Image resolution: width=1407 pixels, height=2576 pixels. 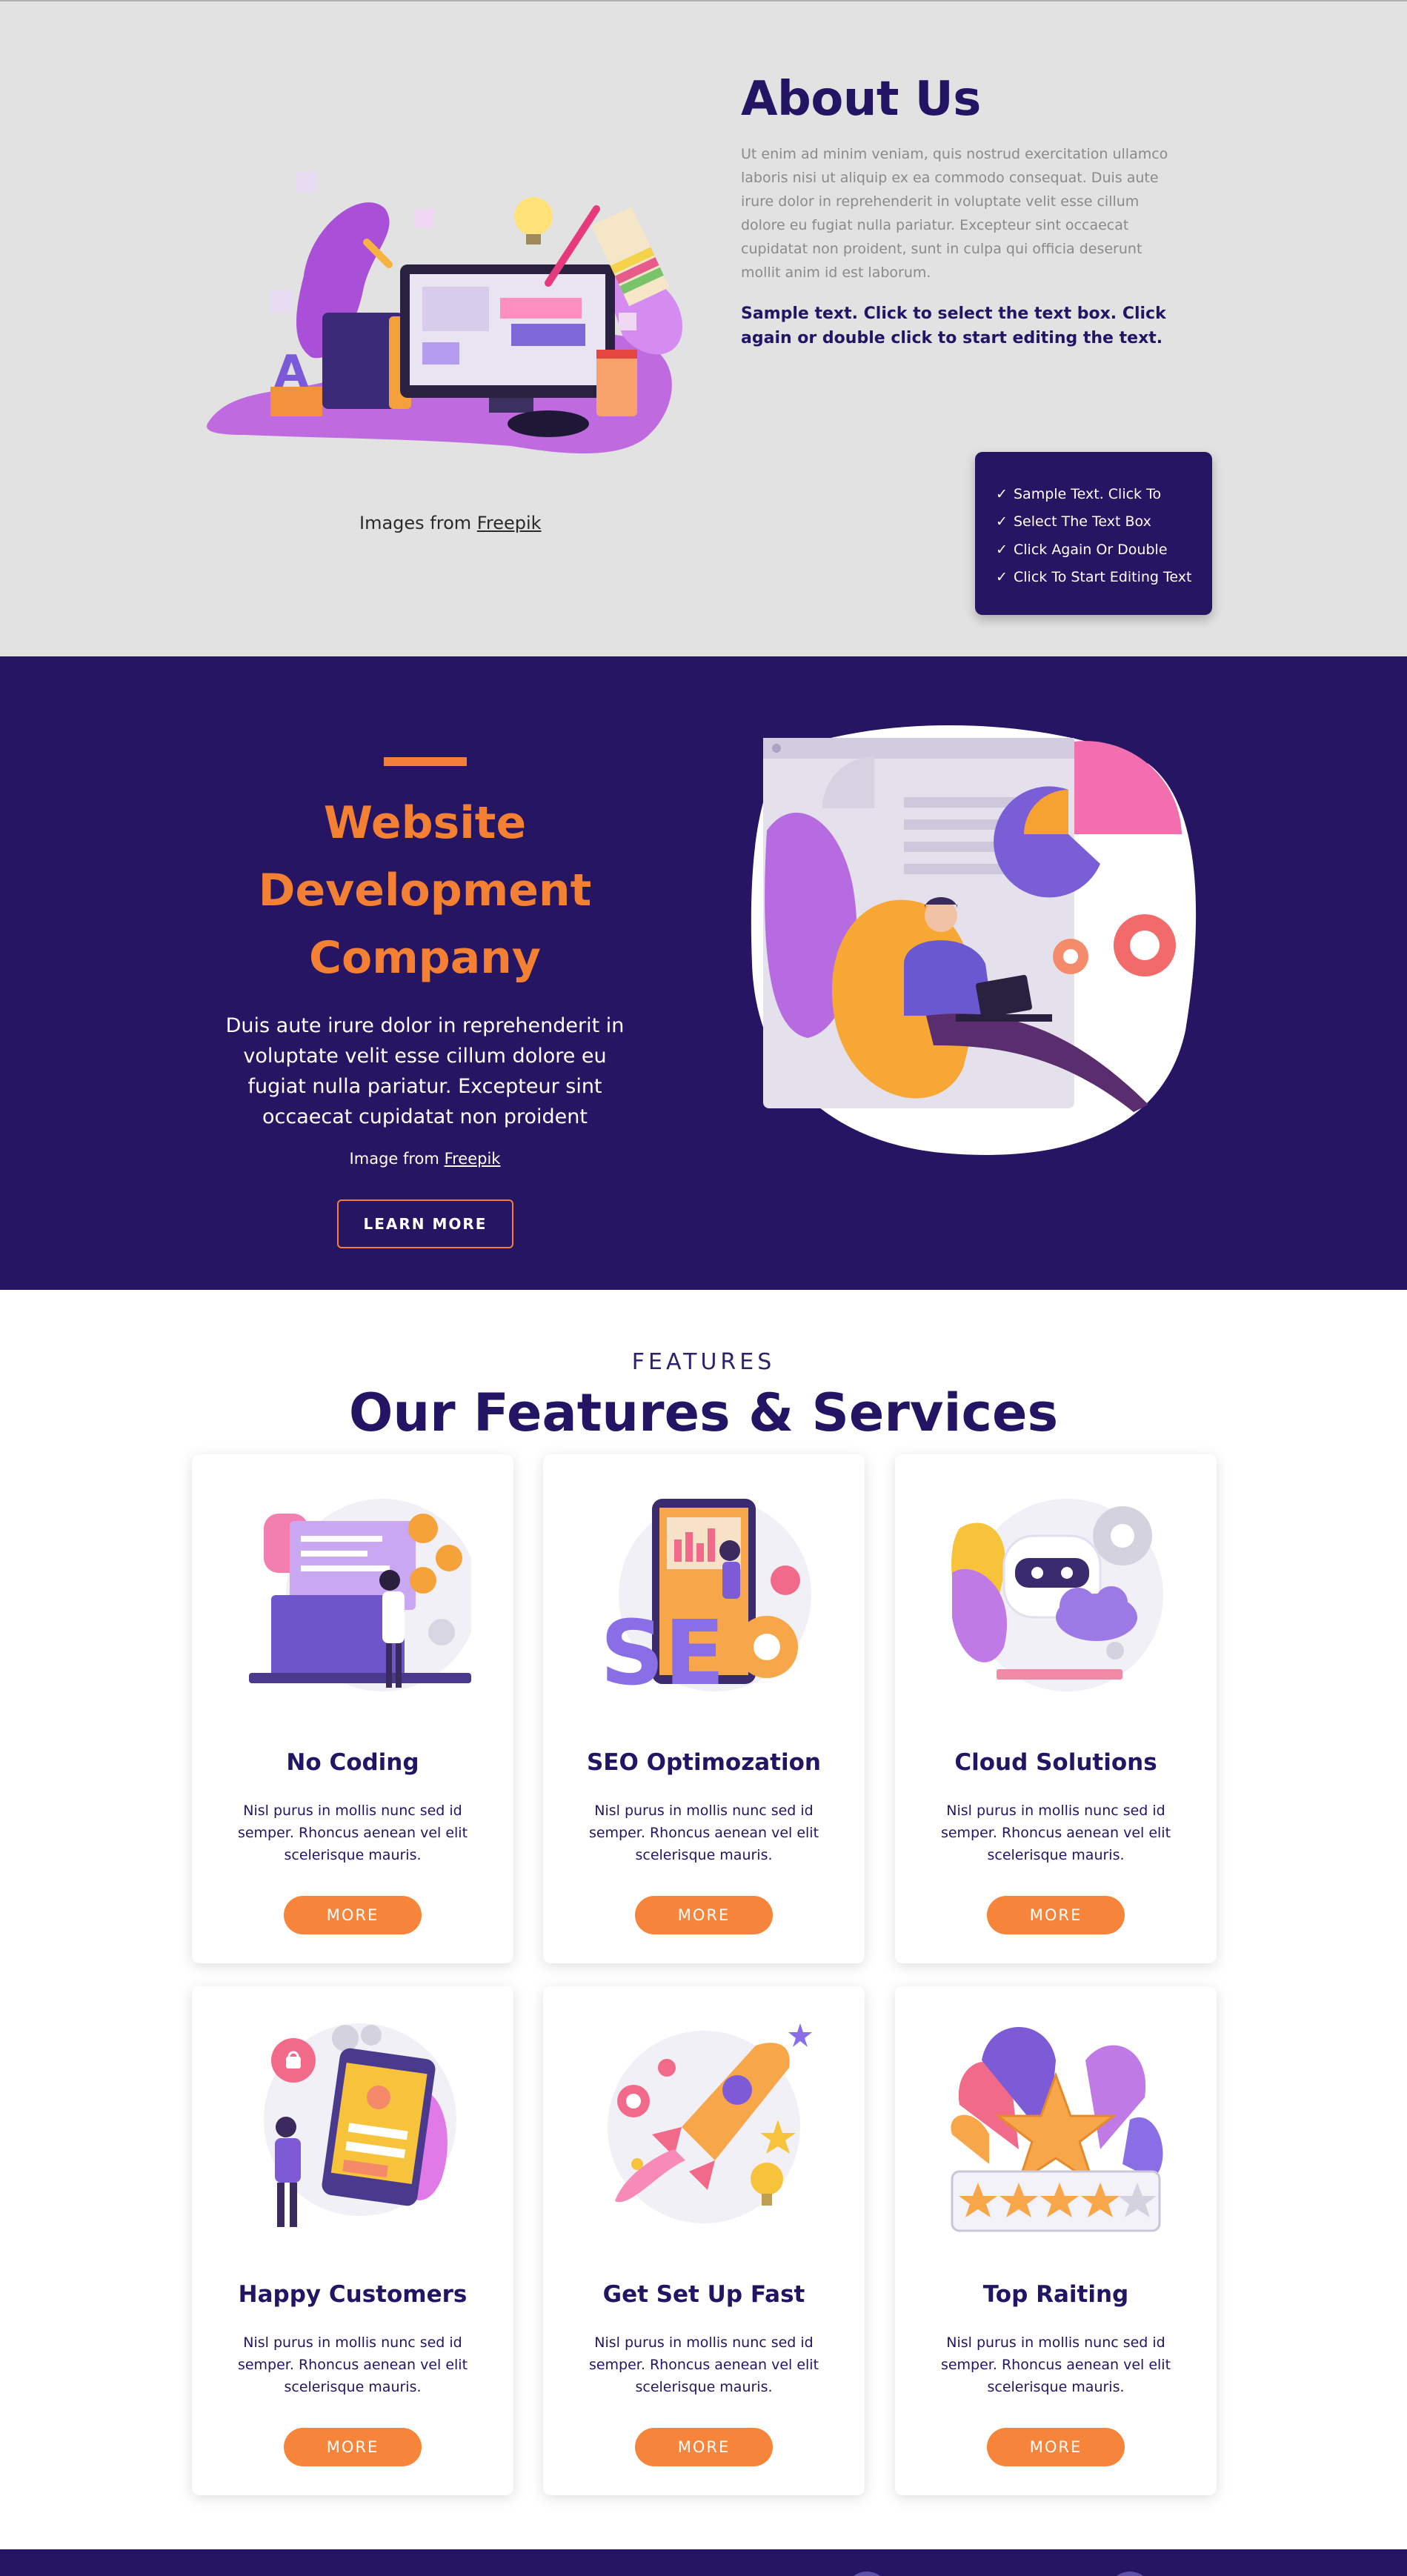 I want to click on svg-text: SE, so click(x=662, y=1653).